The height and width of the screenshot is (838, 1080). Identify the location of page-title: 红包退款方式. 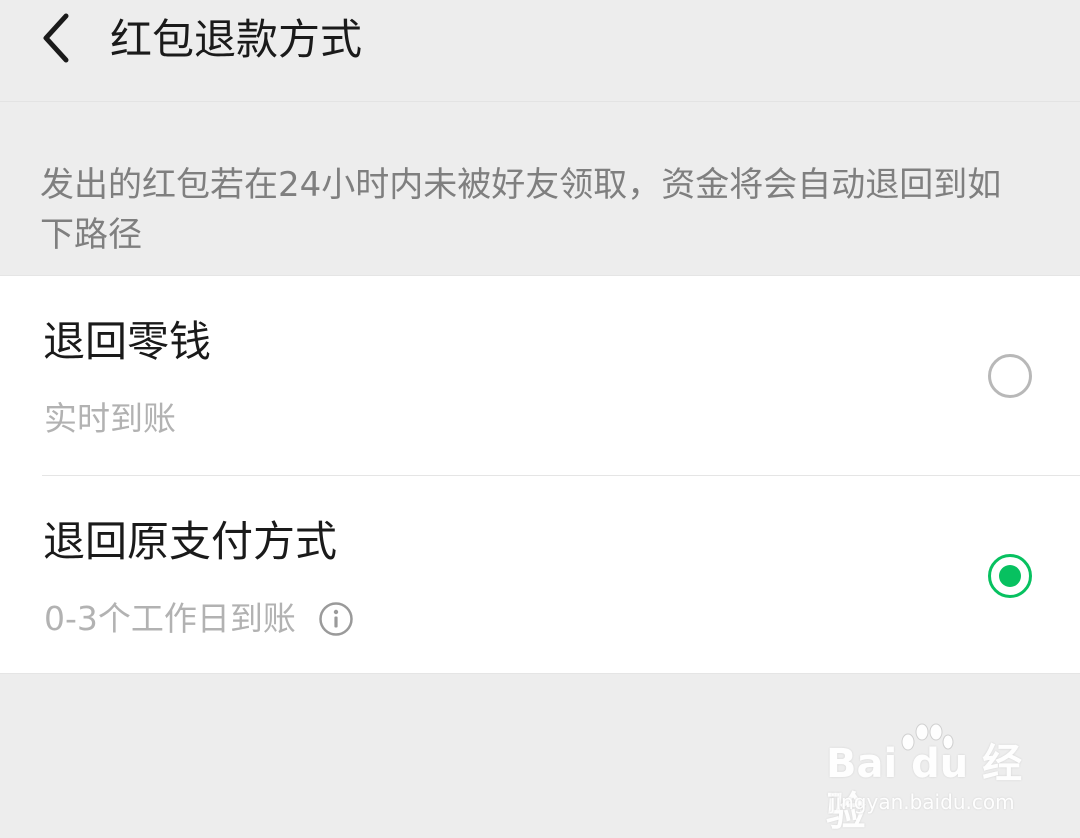
(236, 39).